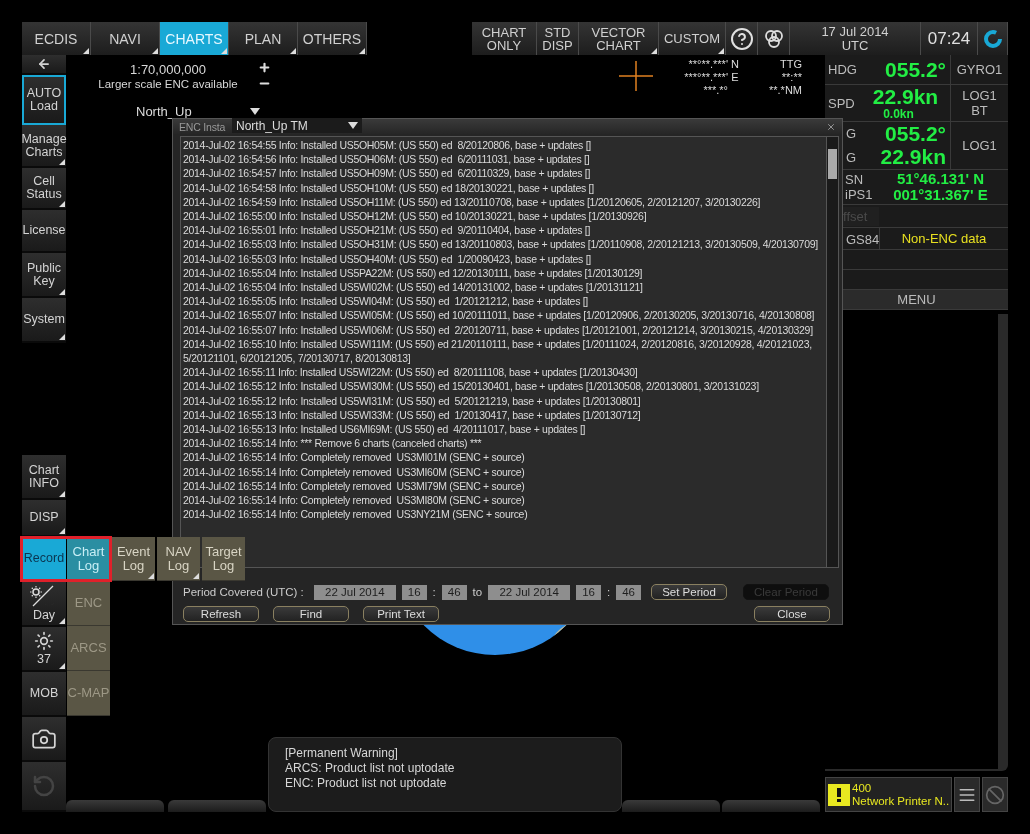  I want to click on display-button: CHART ONLY, so click(504, 38).